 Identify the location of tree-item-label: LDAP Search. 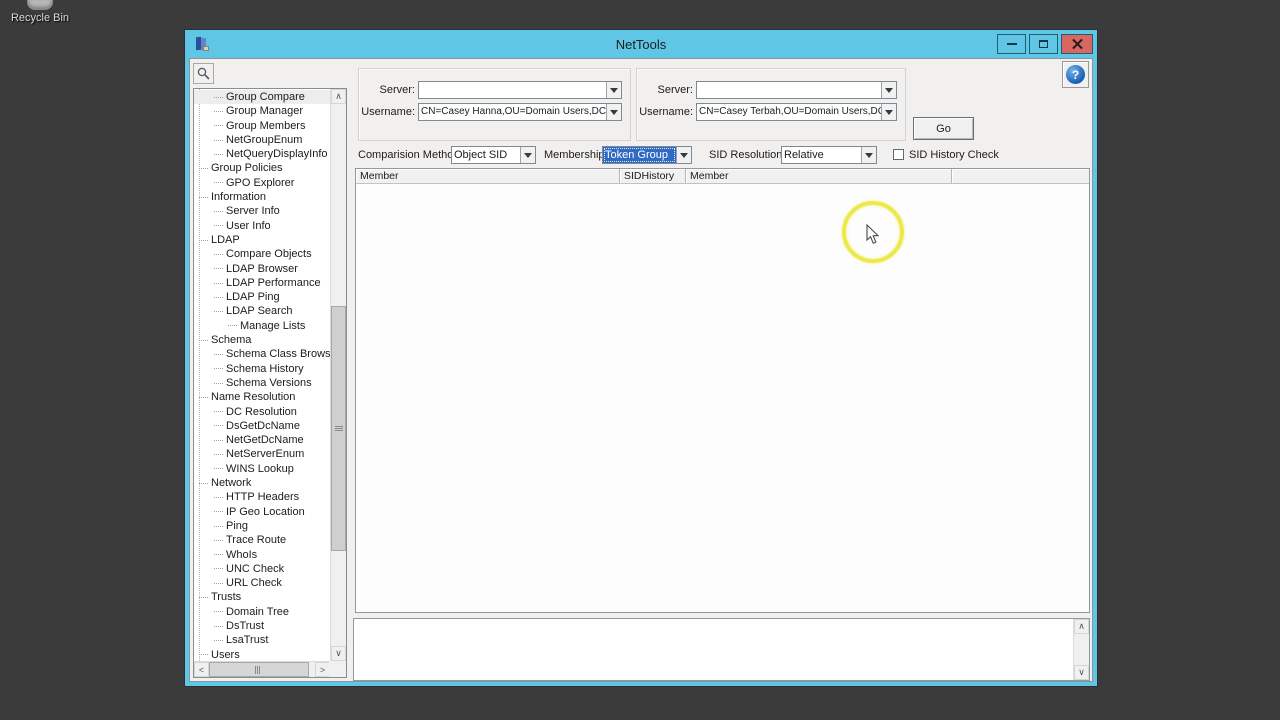
(259, 311).